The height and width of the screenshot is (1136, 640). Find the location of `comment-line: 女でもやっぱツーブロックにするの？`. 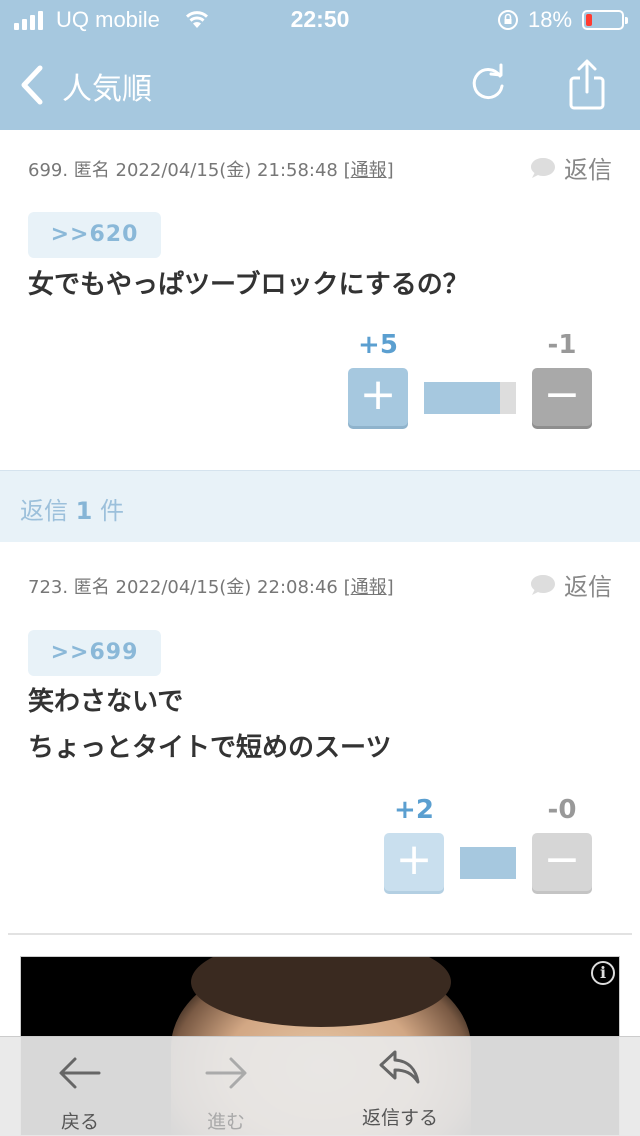

comment-line: 女でもやっぱツーブロックにするの？ is located at coordinates (248, 285).